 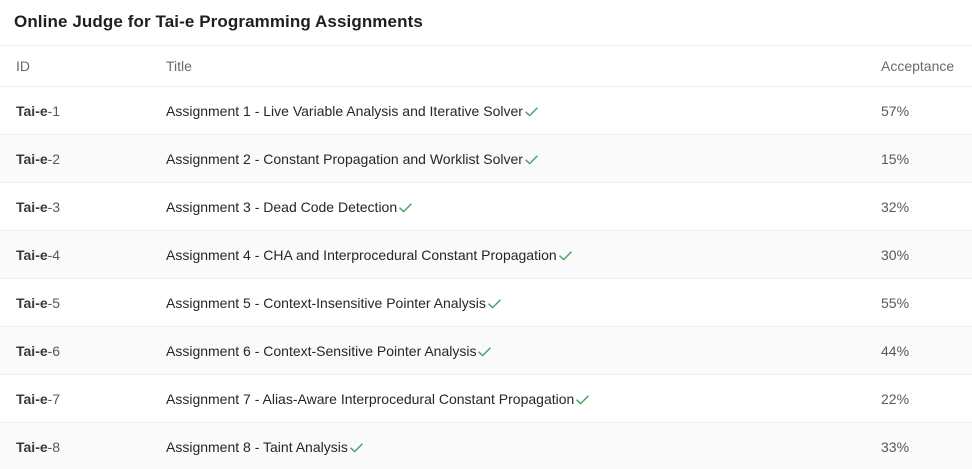 I want to click on problem-id-cell: Tai-e-6, so click(x=75, y=350).